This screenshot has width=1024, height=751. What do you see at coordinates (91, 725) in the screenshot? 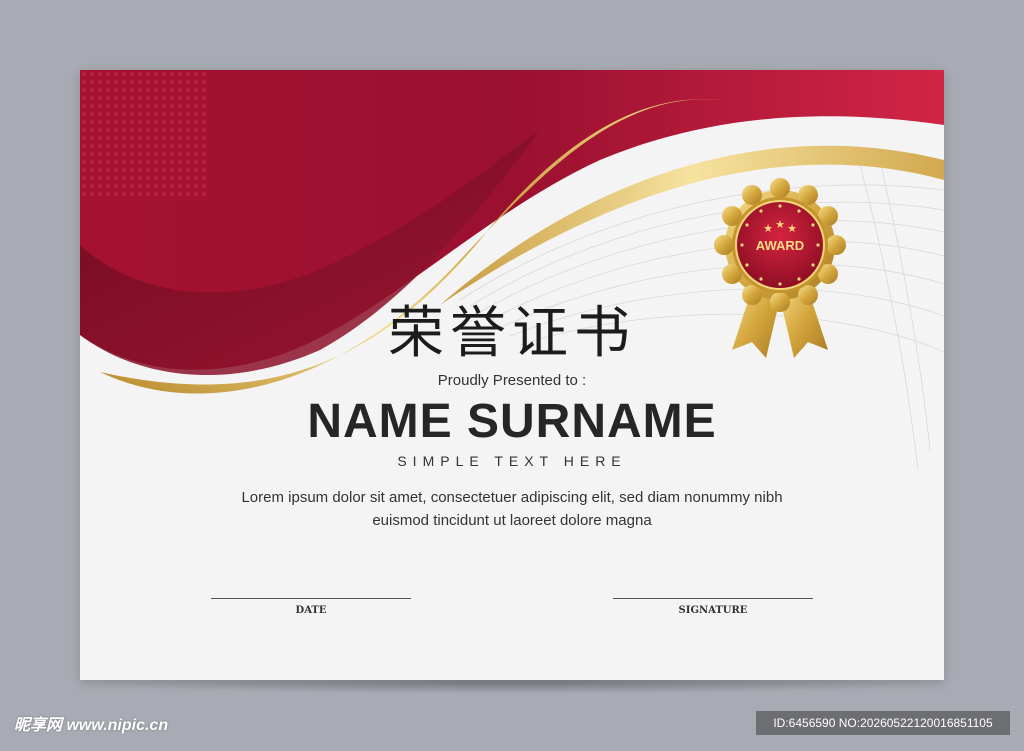
I see `watermark-logo: 昵享网 www.nipic.cn` at bounding box center [91, 725].